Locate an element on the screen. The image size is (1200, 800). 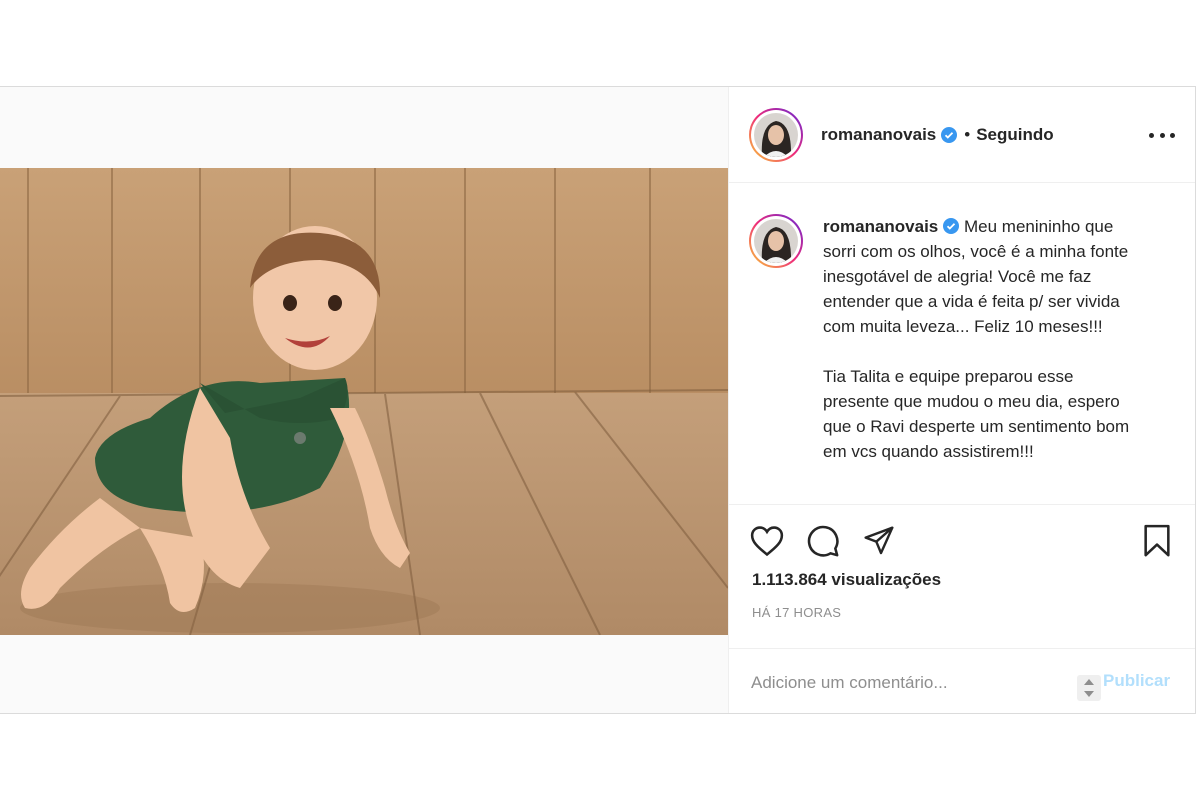
post-actions: 1.113.864 visualizações HÁ 17 HORAS is located at coordinates (962, 576).